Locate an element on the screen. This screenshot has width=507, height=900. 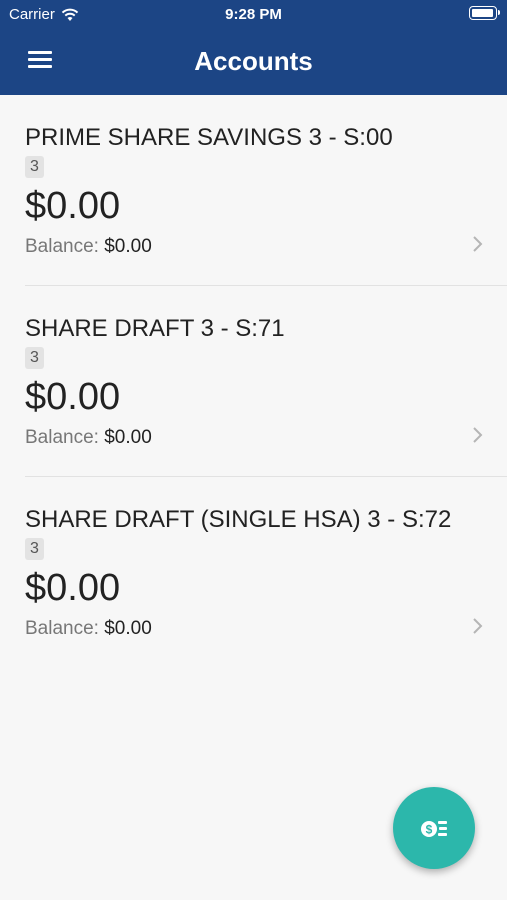
status-time: 9:28 PM is located at coordinates (253, 14).